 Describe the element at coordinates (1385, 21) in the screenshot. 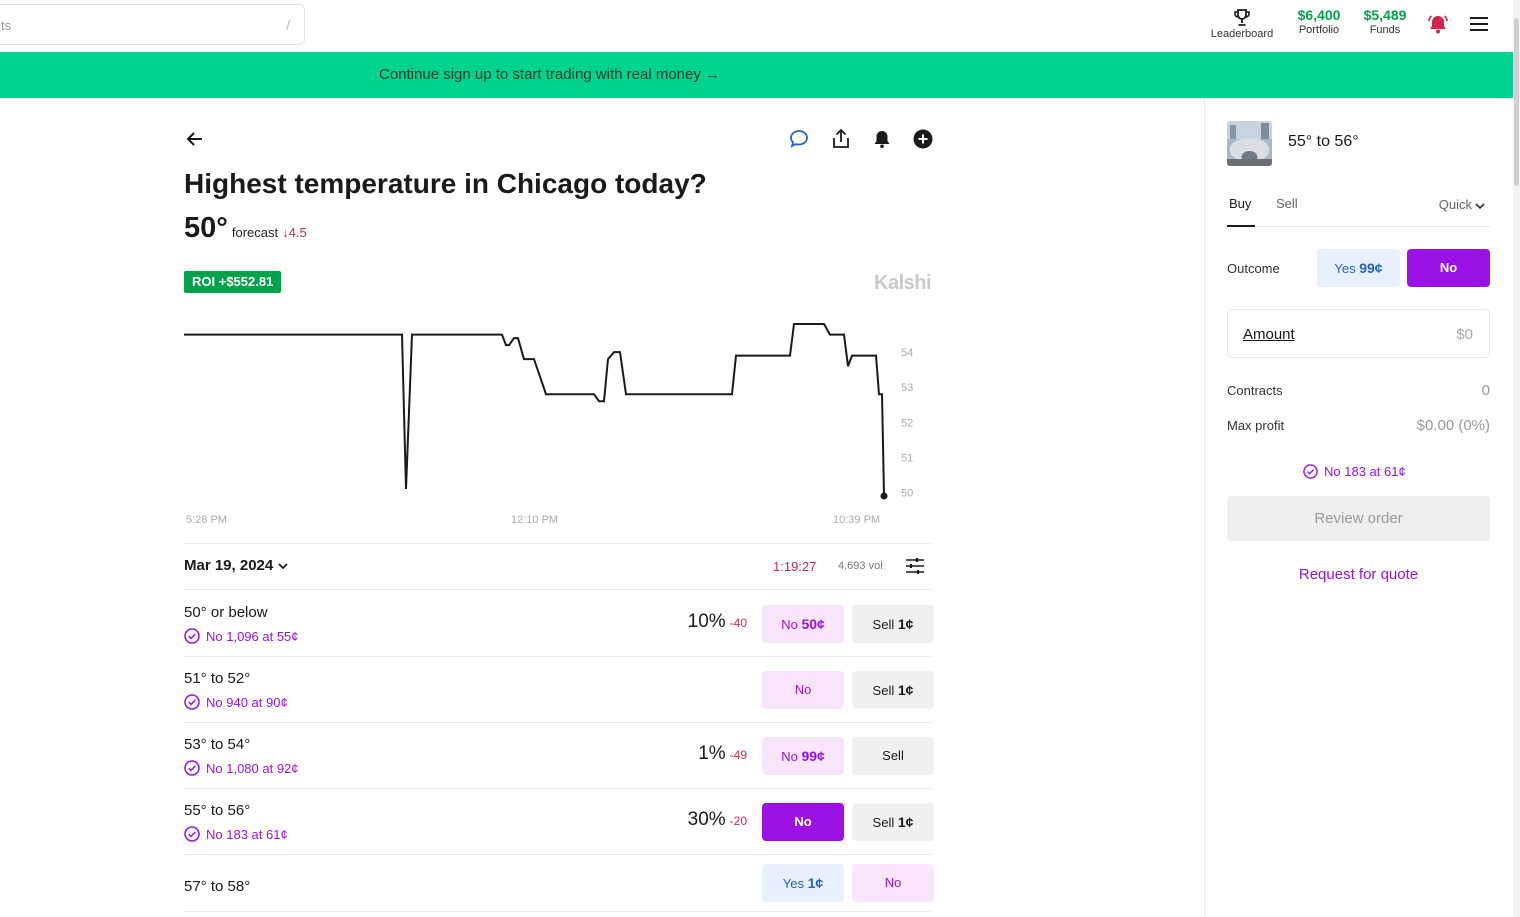

I see `funds-link: $5,489 Funds` at that location.